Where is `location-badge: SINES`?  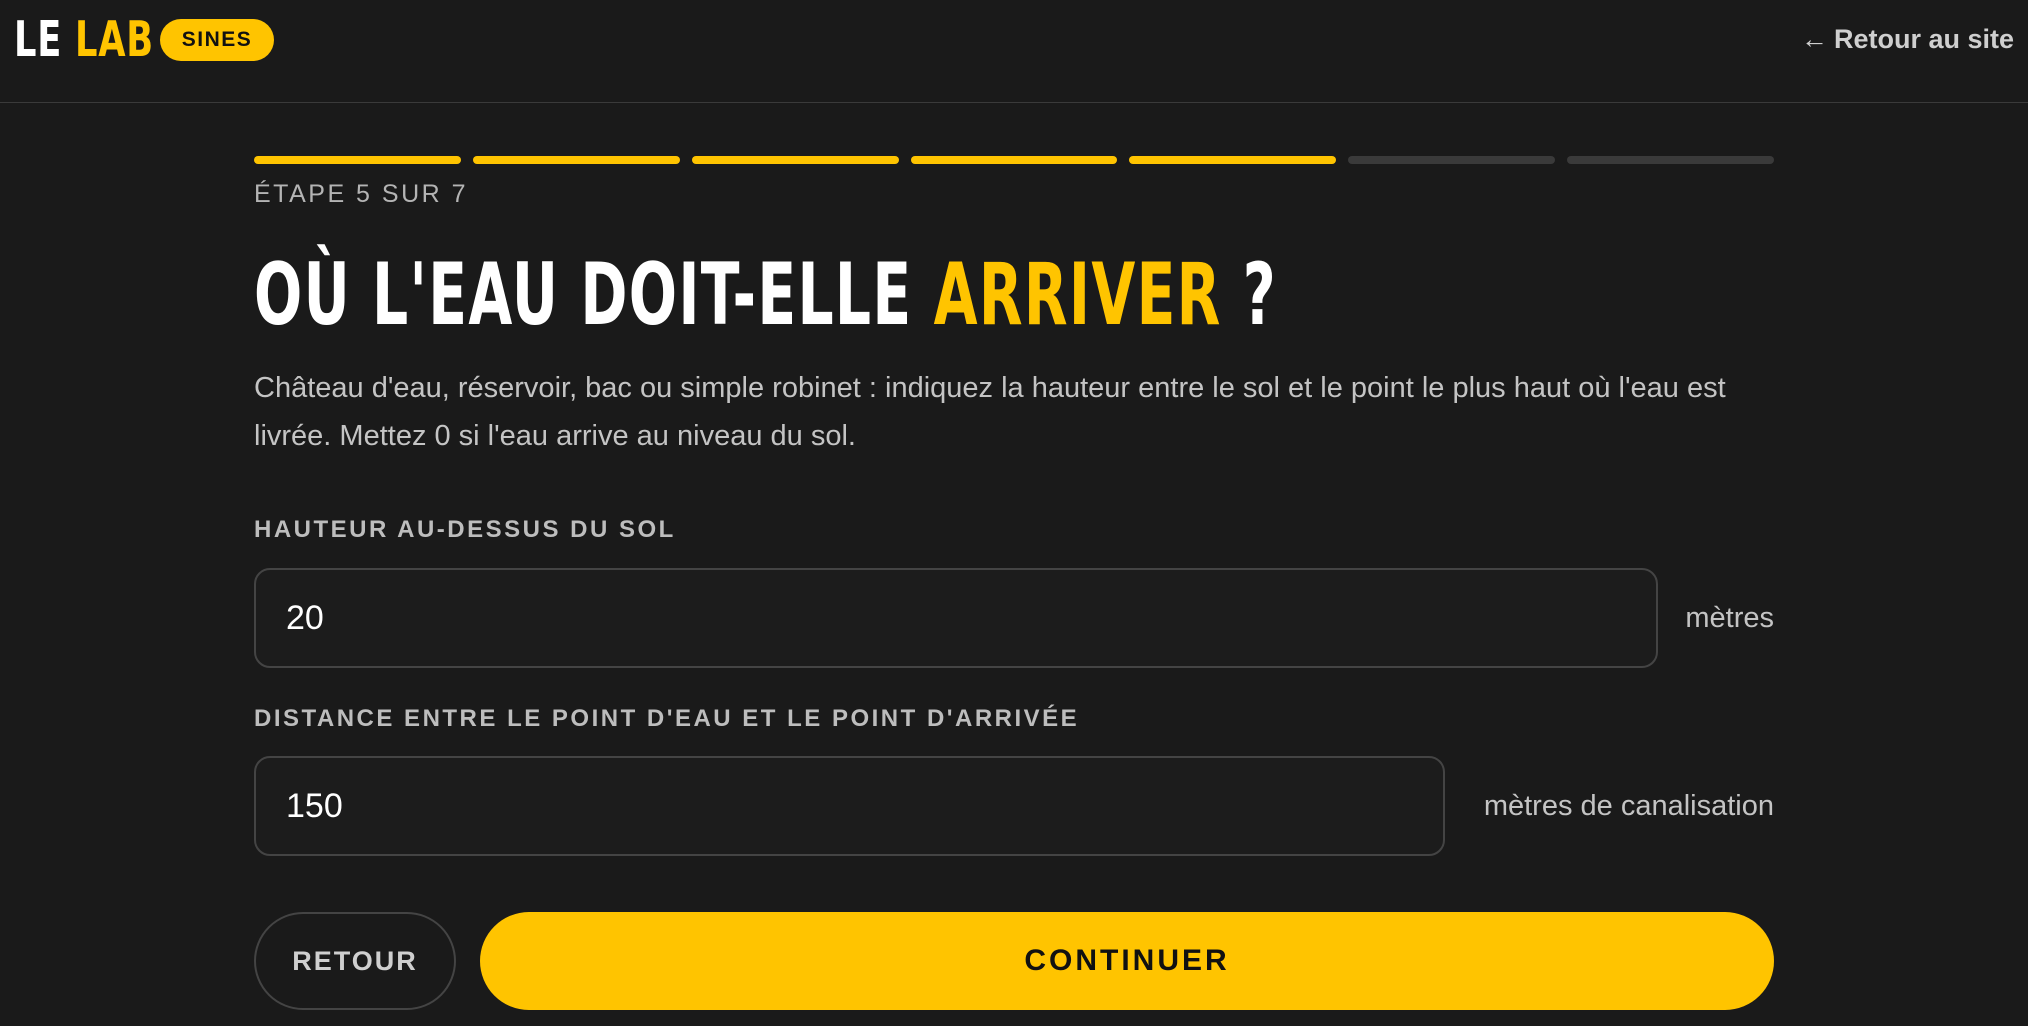 location-badge: SINES is located at coordinates (217, 40).